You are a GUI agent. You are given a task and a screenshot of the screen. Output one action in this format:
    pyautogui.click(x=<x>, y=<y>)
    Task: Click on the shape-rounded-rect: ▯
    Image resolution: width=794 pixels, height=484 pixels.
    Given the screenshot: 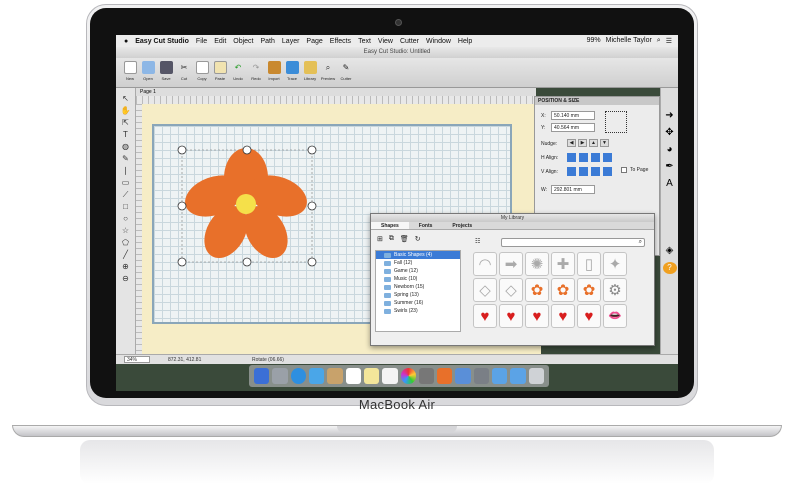 What is the action you would take?
    pyautogui.click(x=589, y=264)
    